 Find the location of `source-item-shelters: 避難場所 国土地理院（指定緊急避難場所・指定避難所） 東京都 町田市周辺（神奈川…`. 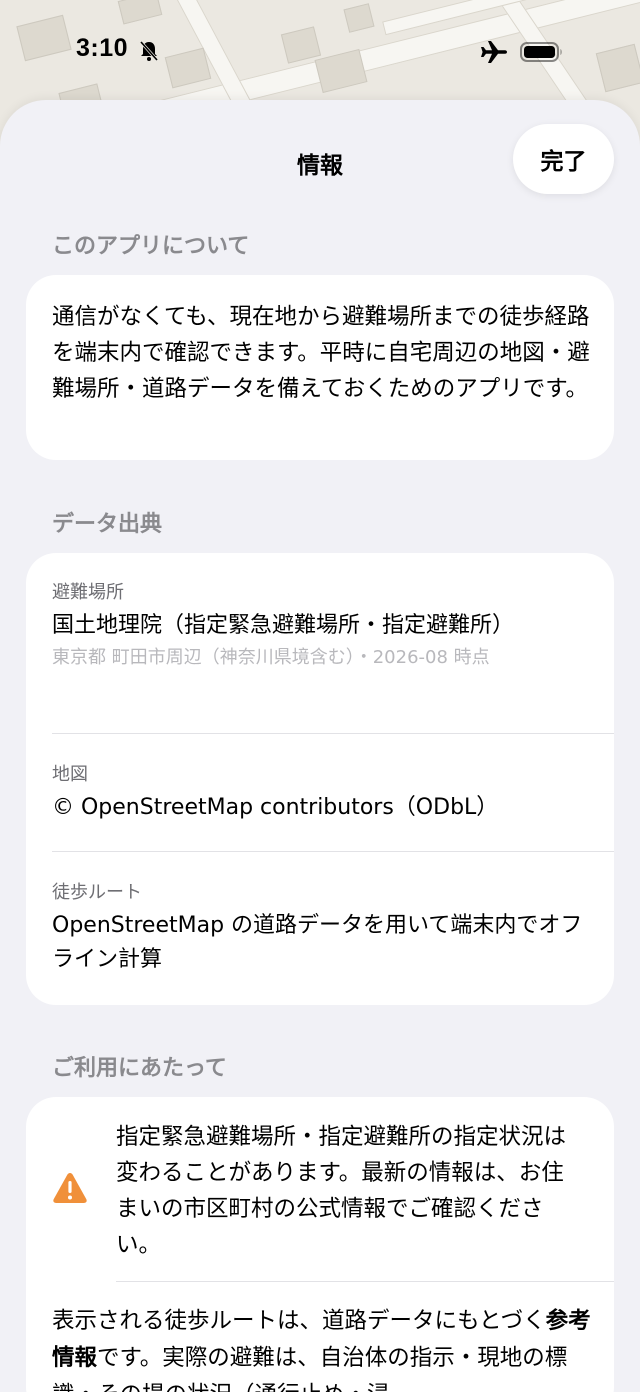

source-item-shelters: 避難場所 国土地理院（指定緊急避難場所・指定避難所） 東京都 町田市周辺（神奈川… is located at coordinates (322, 626).